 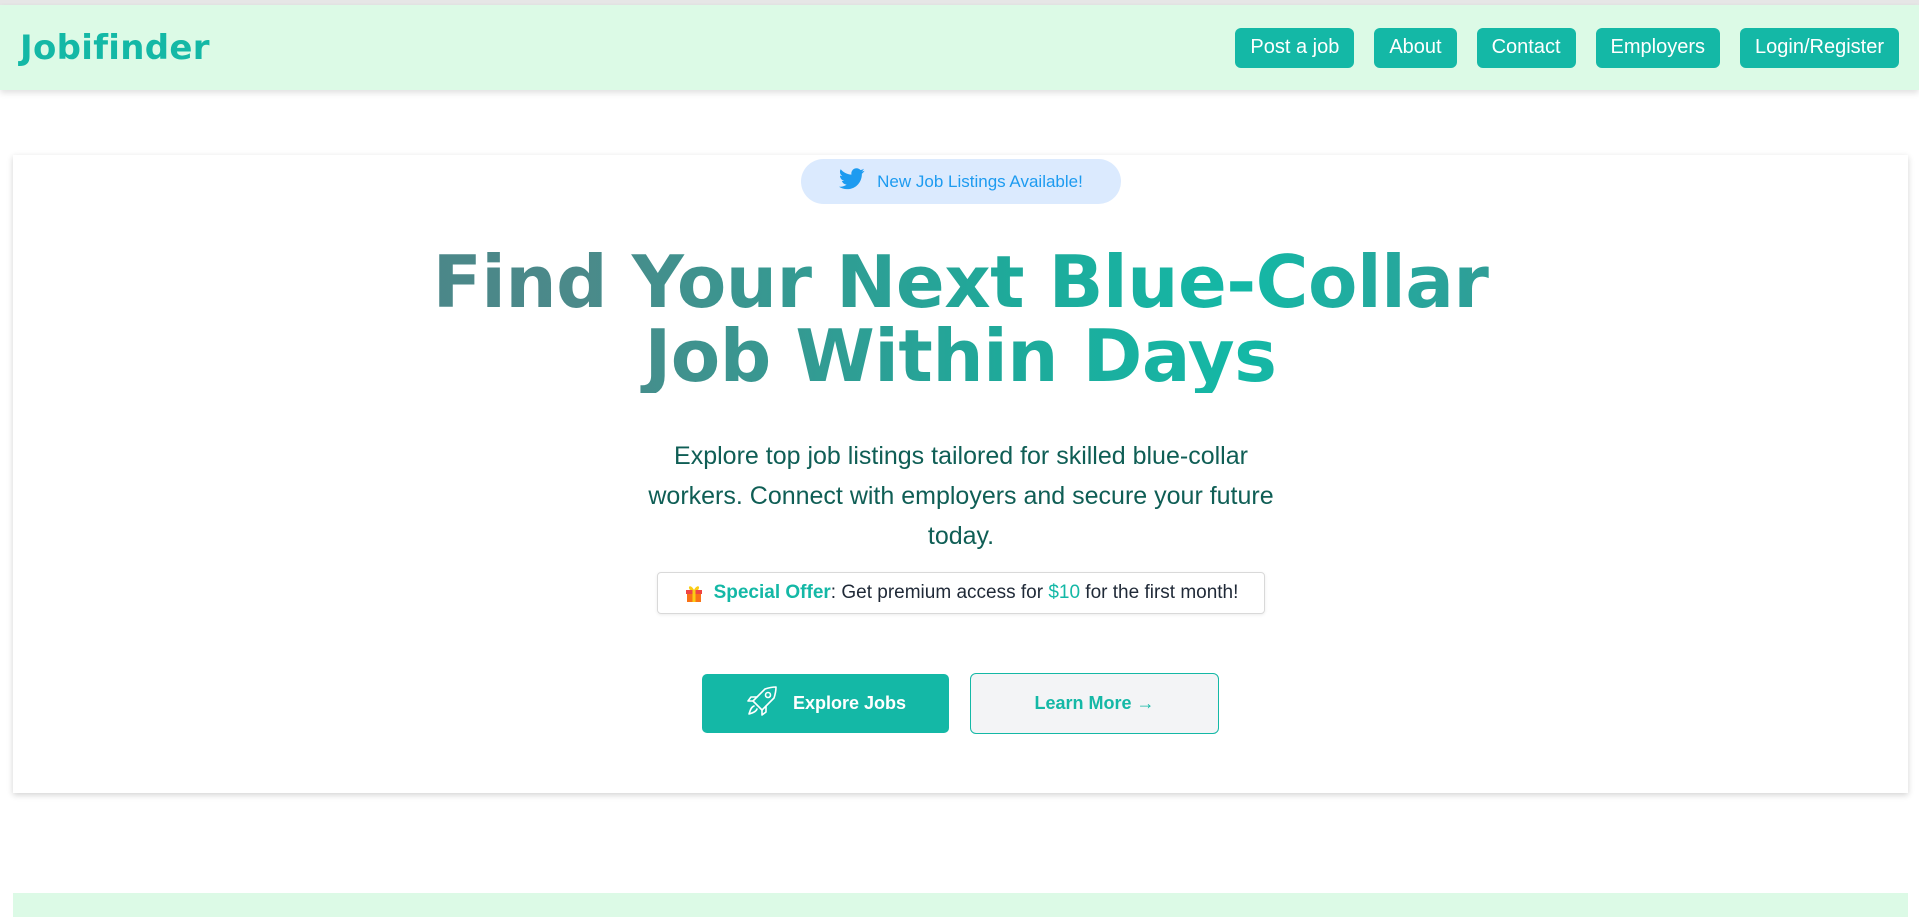 I want to click on headline-line-1: Find Your Next Blue-Collar, so click(x=960, y=282).